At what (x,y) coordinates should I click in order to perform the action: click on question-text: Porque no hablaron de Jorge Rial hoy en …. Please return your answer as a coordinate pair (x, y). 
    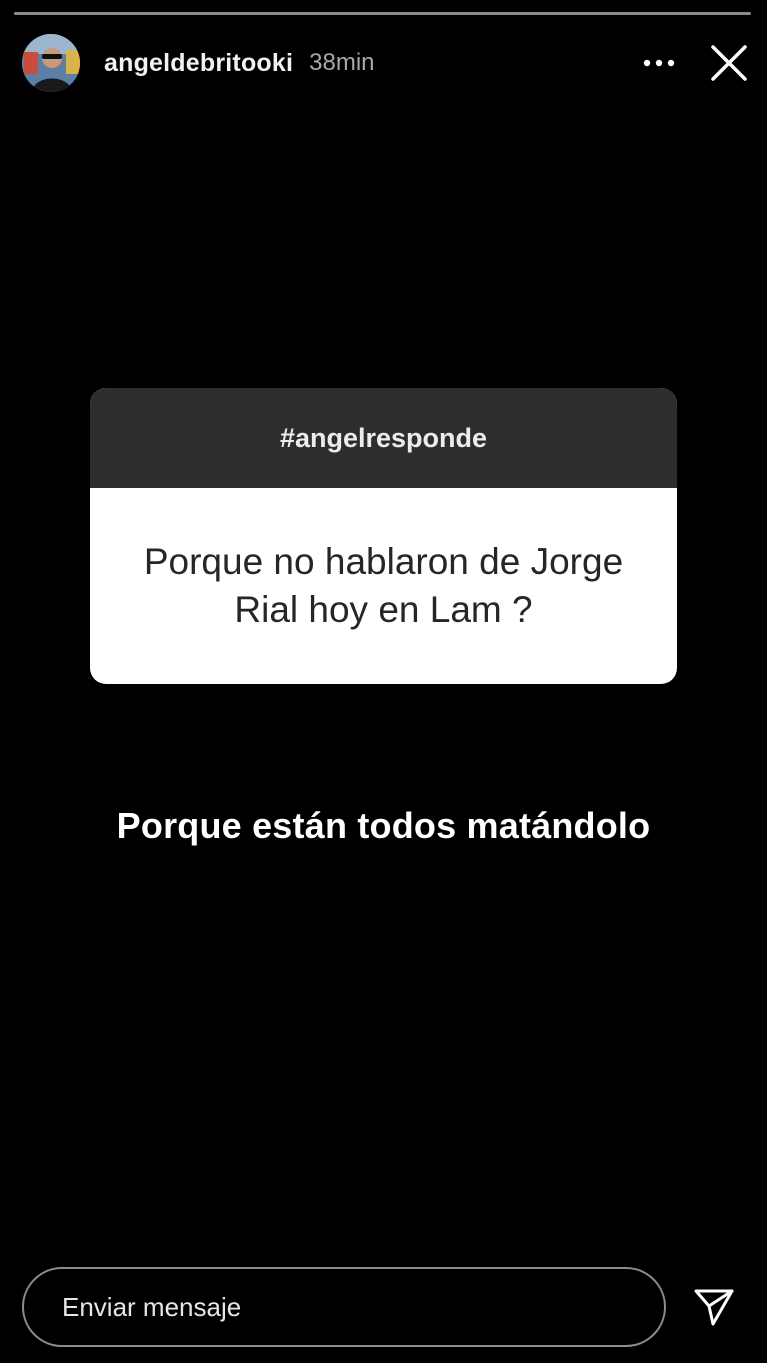
    Looking at the image, I should click on (383, 585).